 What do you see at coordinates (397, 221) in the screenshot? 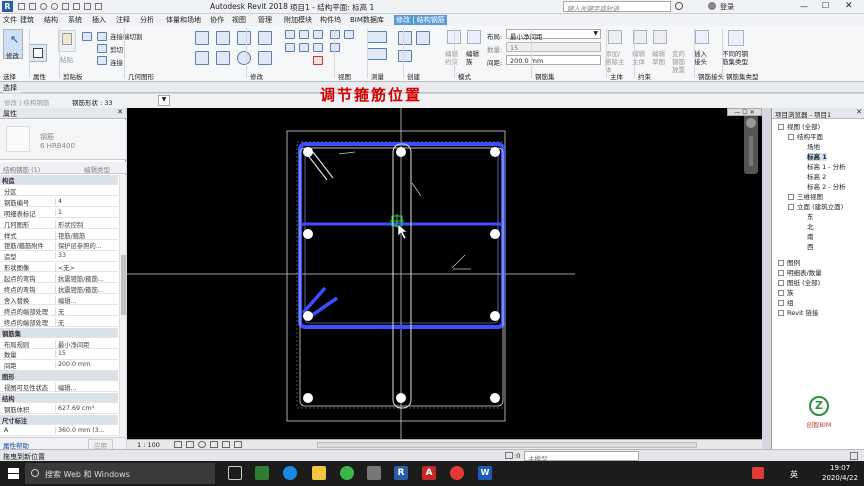
I see `drag-grip` at bounding box center [397, 221].